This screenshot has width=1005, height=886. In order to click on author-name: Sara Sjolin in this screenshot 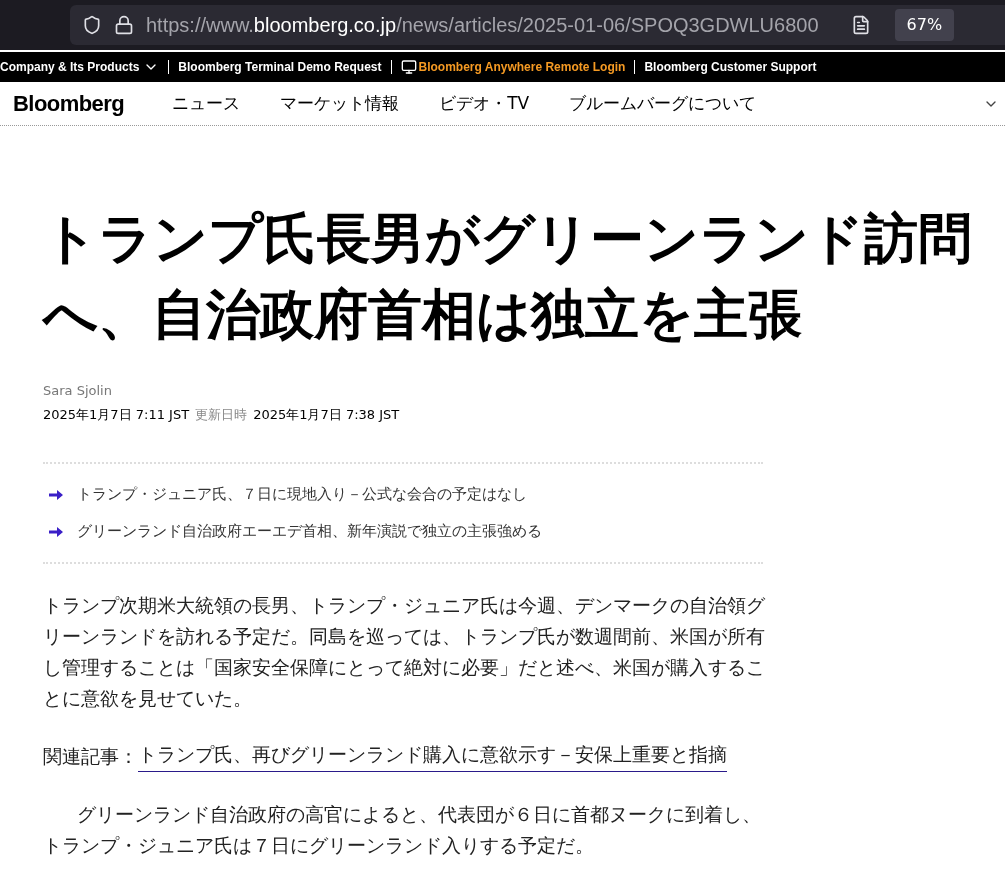, I will do `click(524, 391)`.